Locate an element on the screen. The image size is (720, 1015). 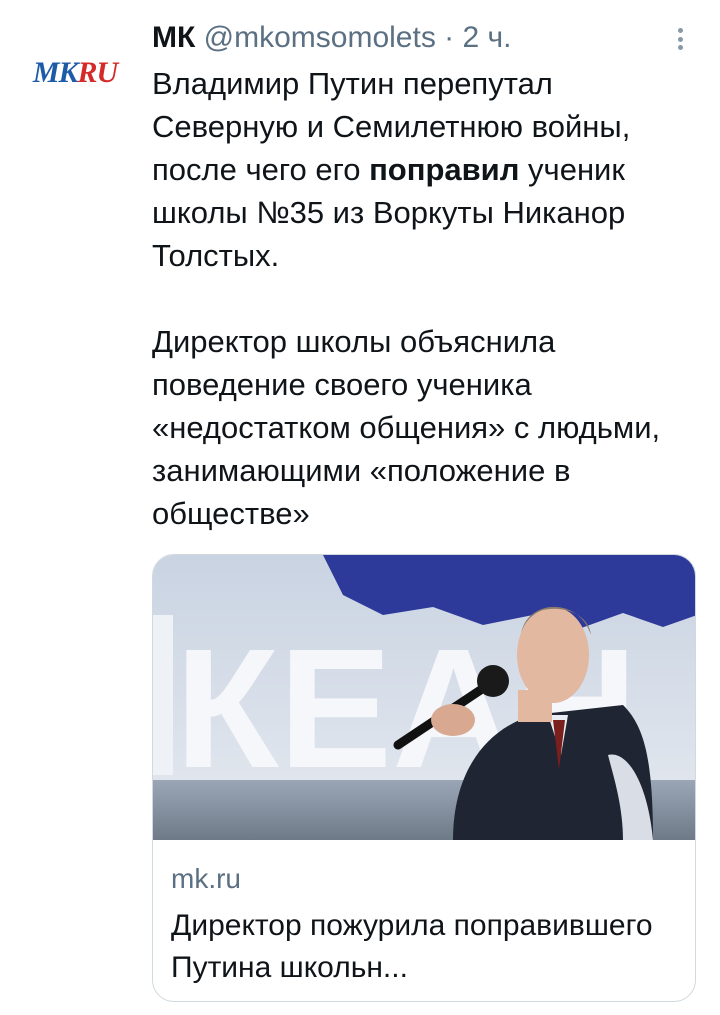
tweet-header: МК @mkomsomolets · 2 ч. is located at coordinates (332, 38).